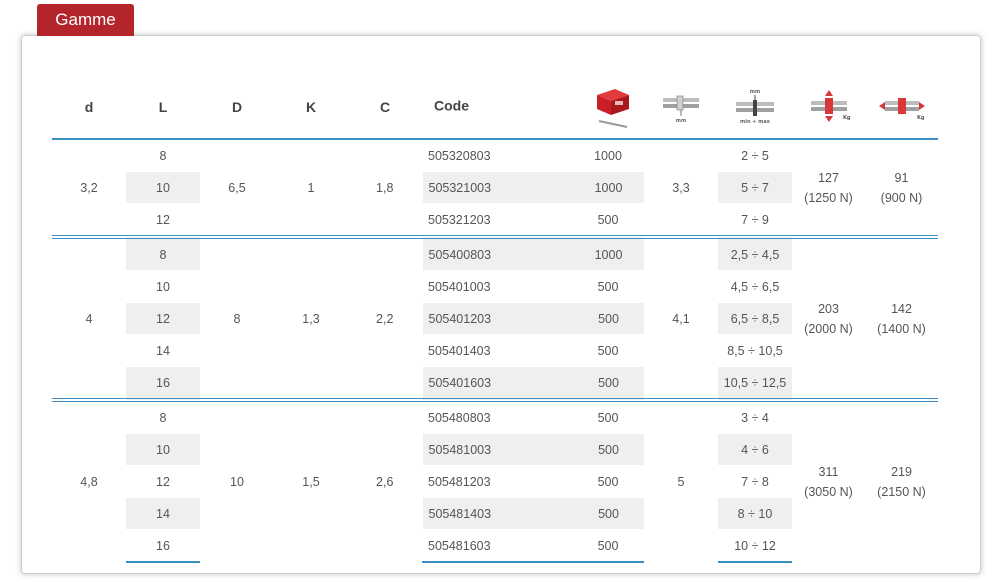 This screenshot has width=994, height=582. I want to click on cell-code: 505481603 500, so click(533, 546).